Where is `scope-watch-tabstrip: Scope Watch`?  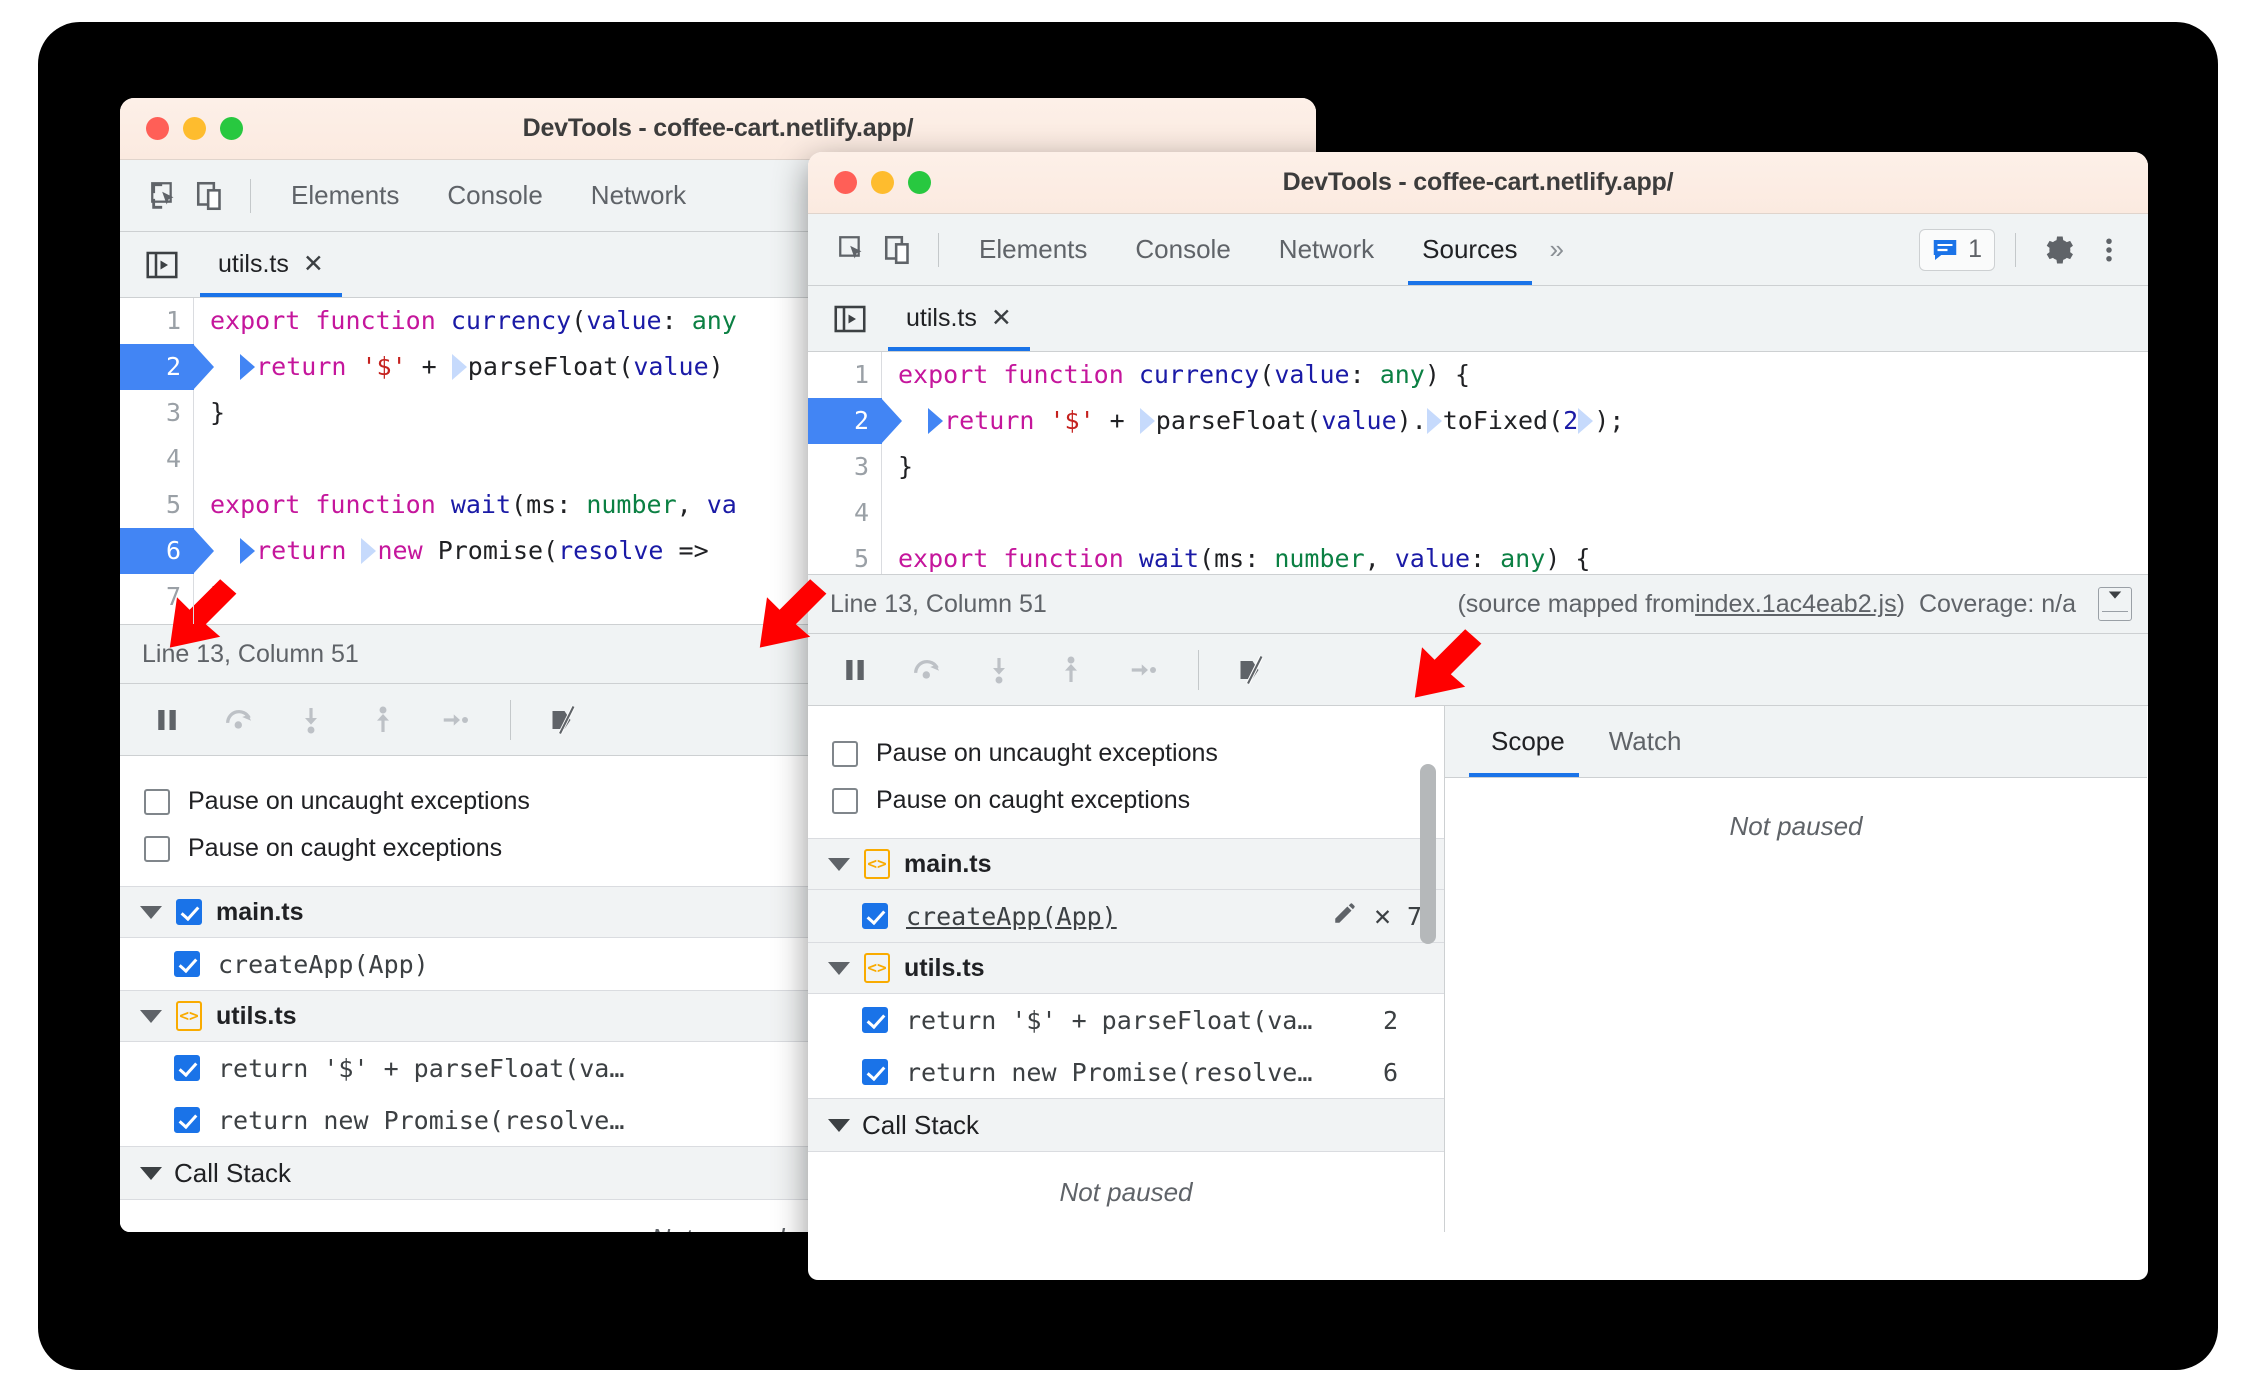
scope-watch-tabstrip: Scope Watch is located at coordinates (1796, 742).